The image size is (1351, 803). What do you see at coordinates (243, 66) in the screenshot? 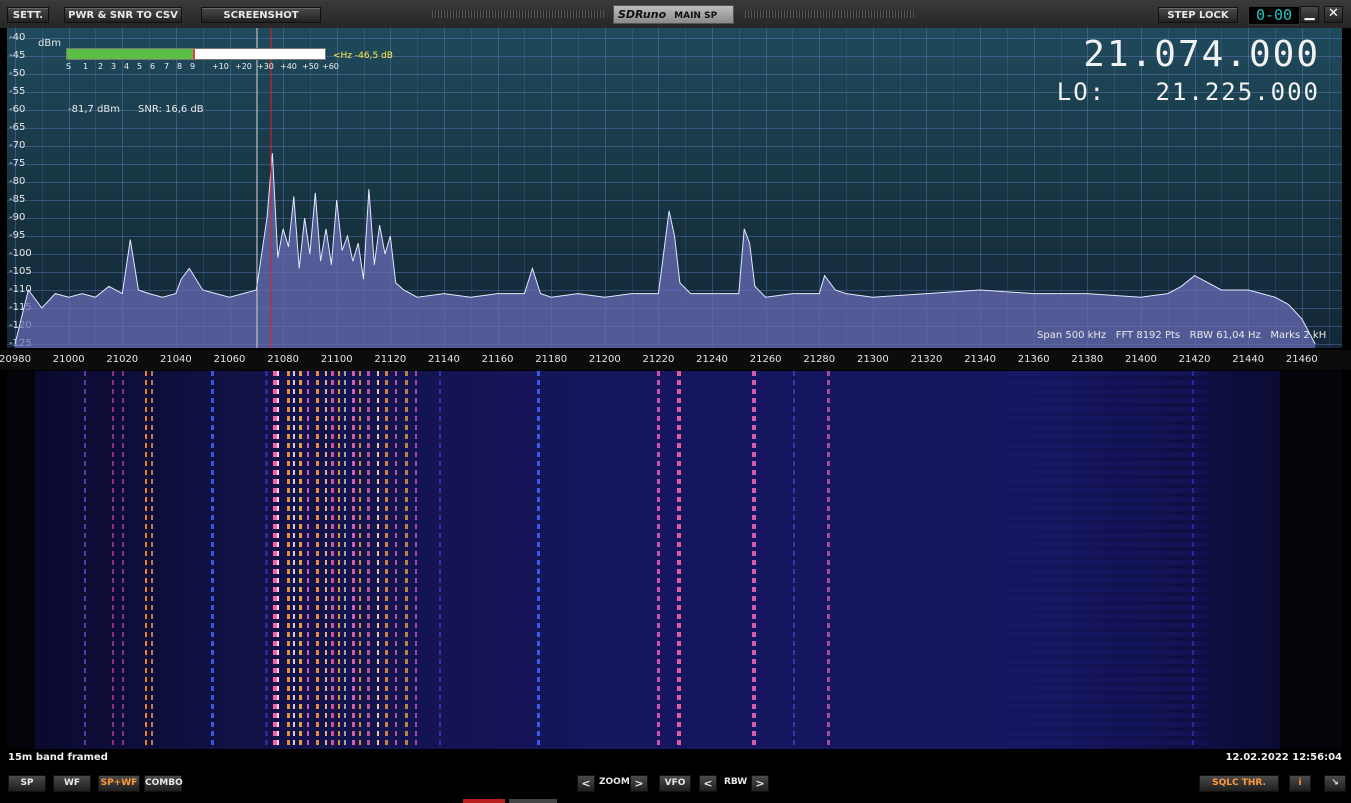
I see `s-meter-tick: +20` at bounding box center [243, 66].